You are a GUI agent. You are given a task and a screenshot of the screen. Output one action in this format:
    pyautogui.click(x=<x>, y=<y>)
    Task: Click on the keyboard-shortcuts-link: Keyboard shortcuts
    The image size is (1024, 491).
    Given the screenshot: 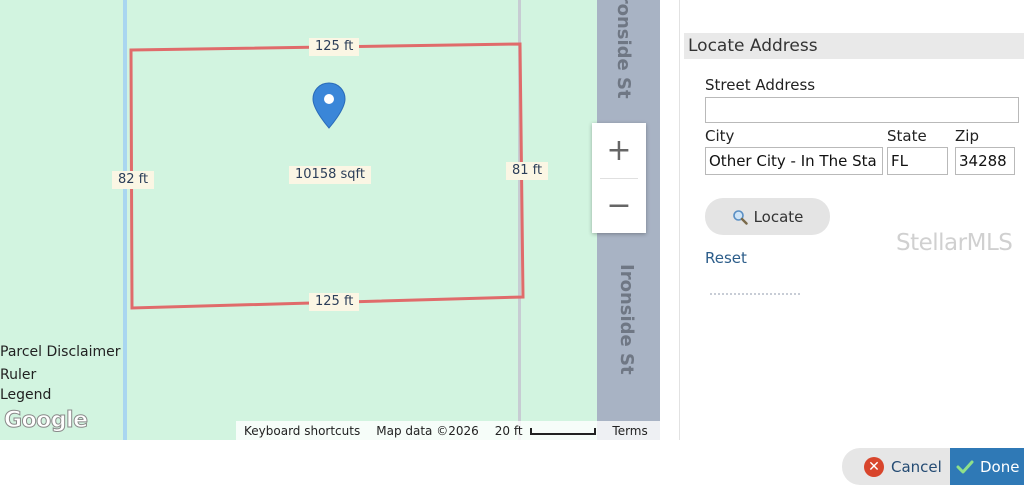 What is the action you would take?
    pyautogui.click(x=302, y=431)
    